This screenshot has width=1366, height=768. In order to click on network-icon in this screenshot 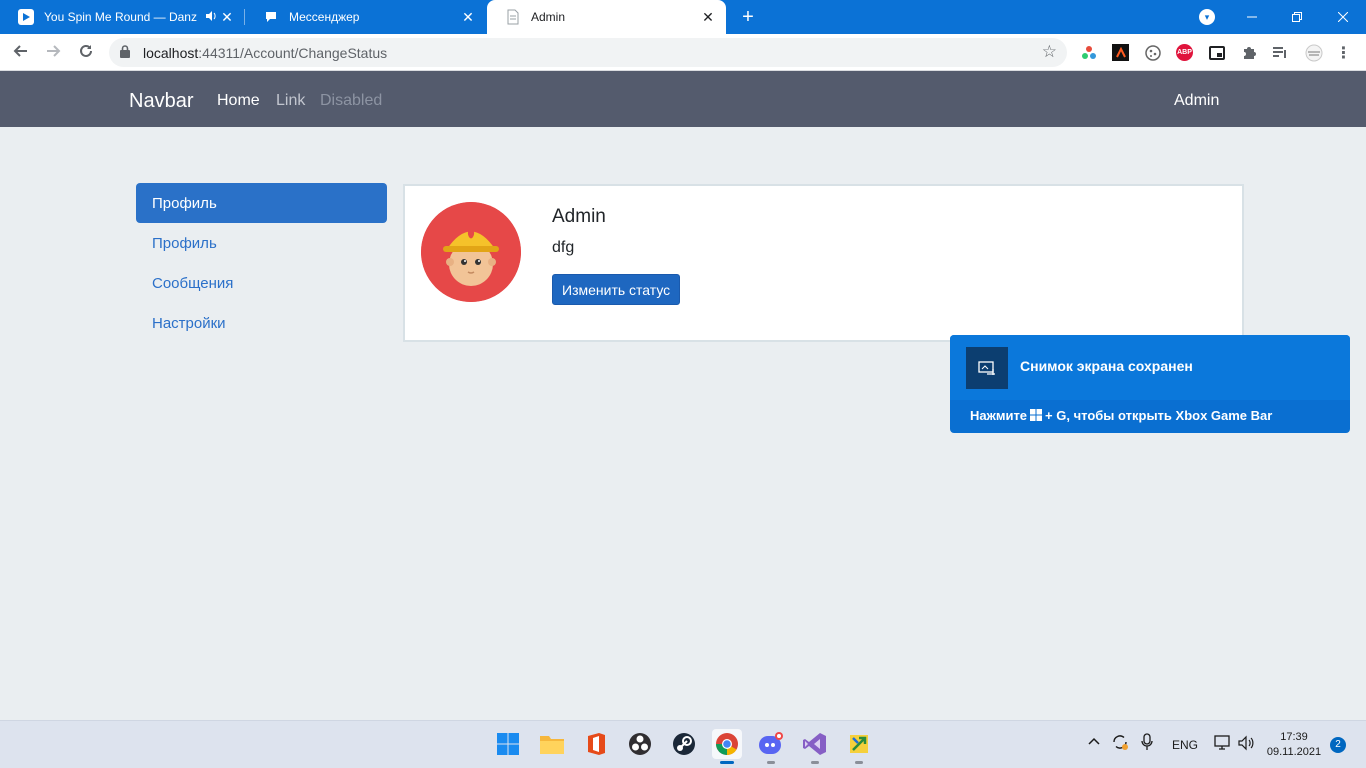, I will do `click(1223, 744)`.